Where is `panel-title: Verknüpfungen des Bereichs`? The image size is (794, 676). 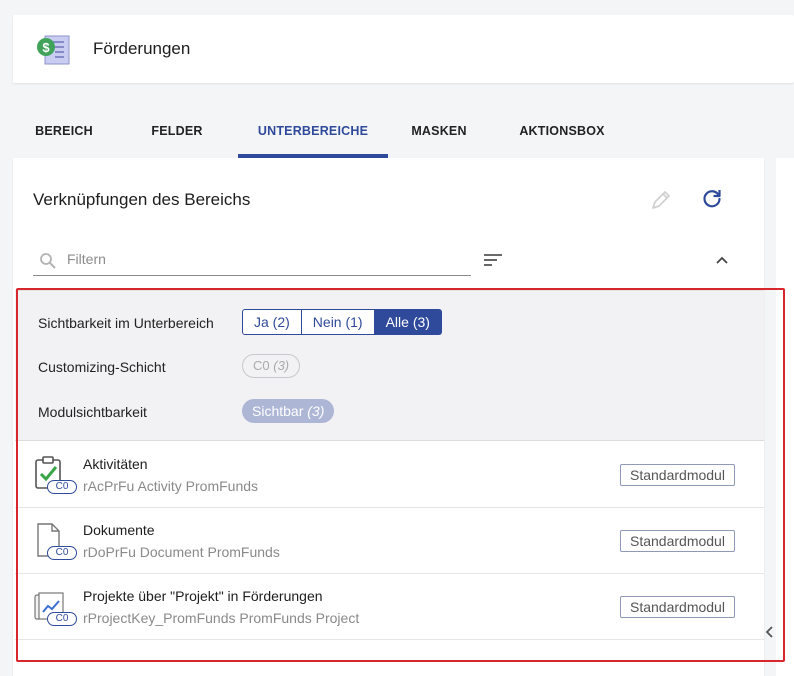 panel-title: Verknüpfungen des Bereichs is located at coordinates (142, 199).